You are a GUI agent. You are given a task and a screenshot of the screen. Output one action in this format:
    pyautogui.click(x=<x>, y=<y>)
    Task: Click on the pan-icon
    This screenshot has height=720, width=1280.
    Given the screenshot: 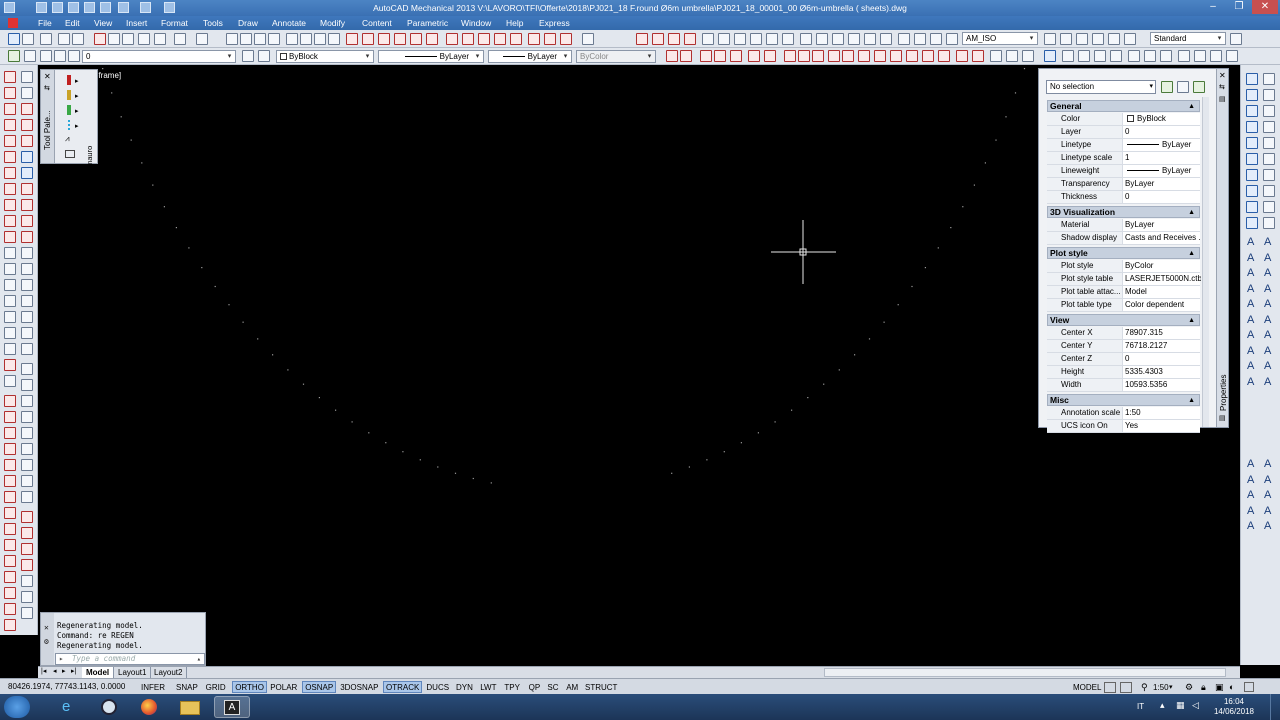 What is the action you would take?
    pyautogui.click(x=232, y=39)
    